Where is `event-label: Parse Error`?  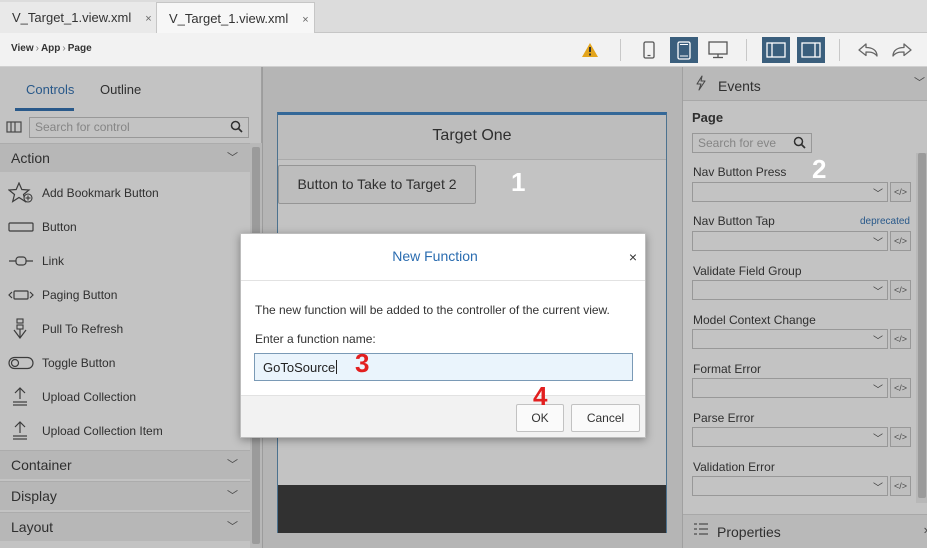 event-label: Parse Error is located at coordinates (724, 418).